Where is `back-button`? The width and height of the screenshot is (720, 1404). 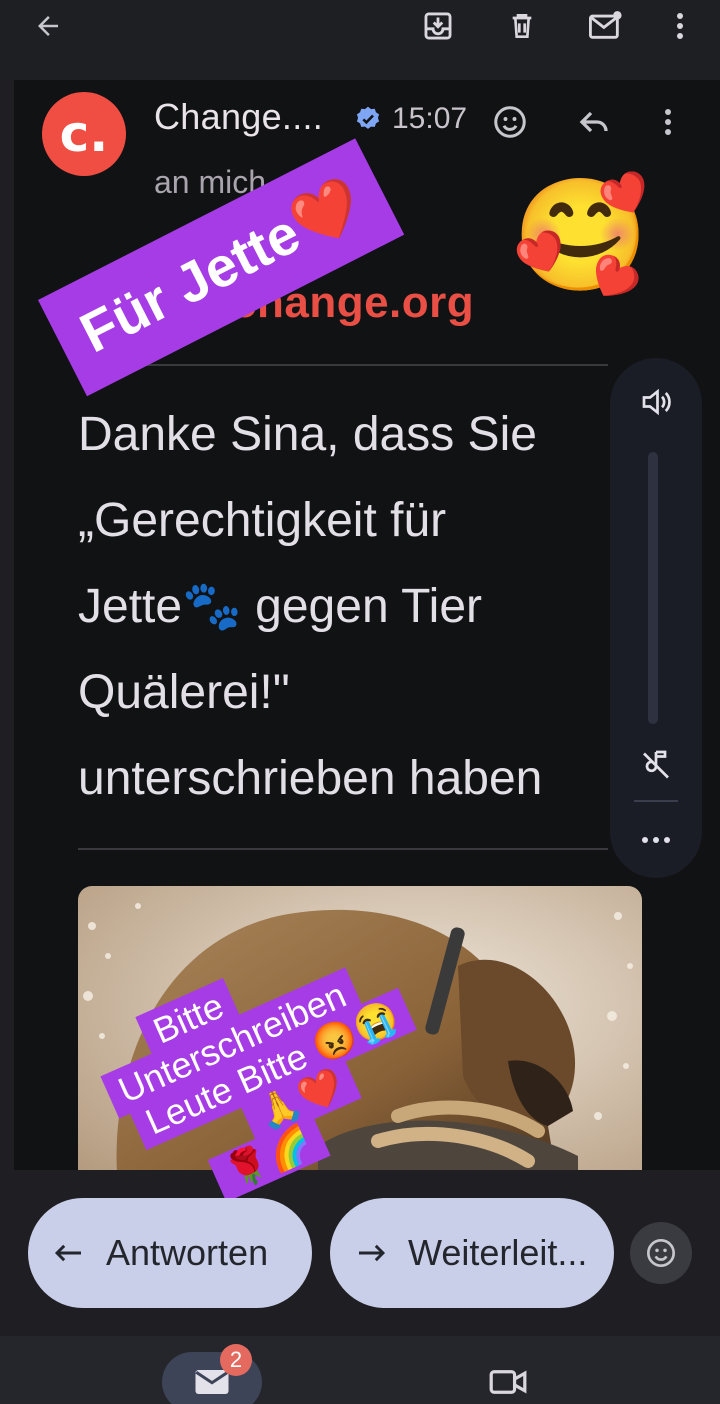 back-button is located at coordinates (48, 26).